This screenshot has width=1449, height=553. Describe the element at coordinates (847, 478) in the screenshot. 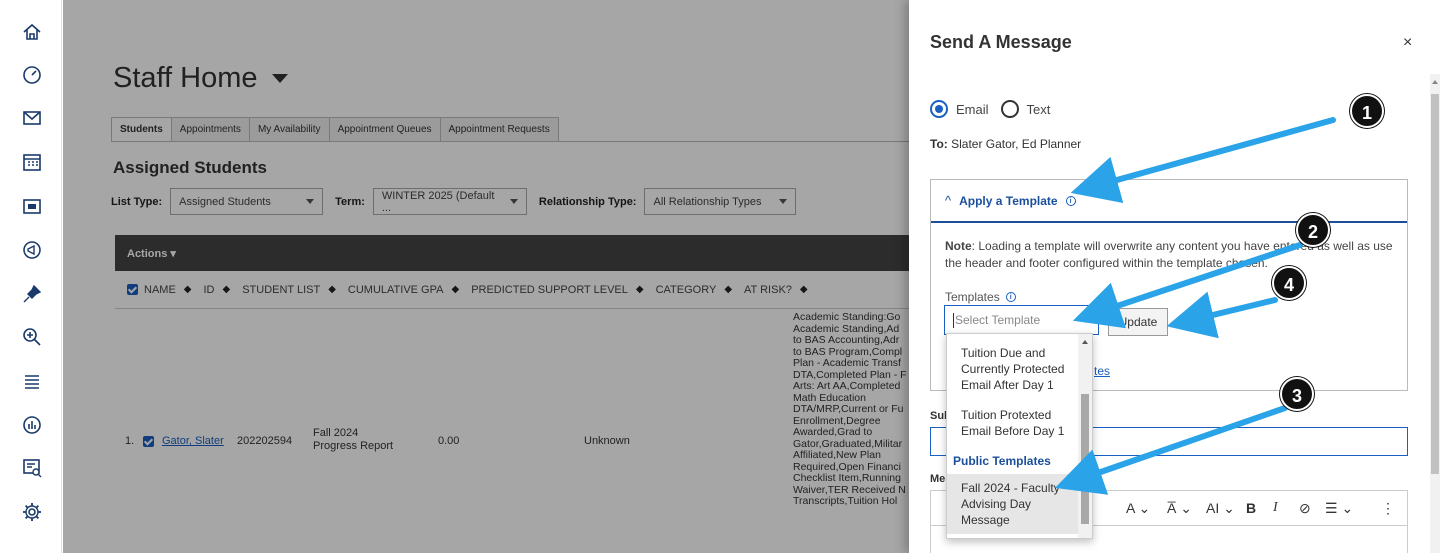

I see `category-line: Checklist Item,Running` at that location.